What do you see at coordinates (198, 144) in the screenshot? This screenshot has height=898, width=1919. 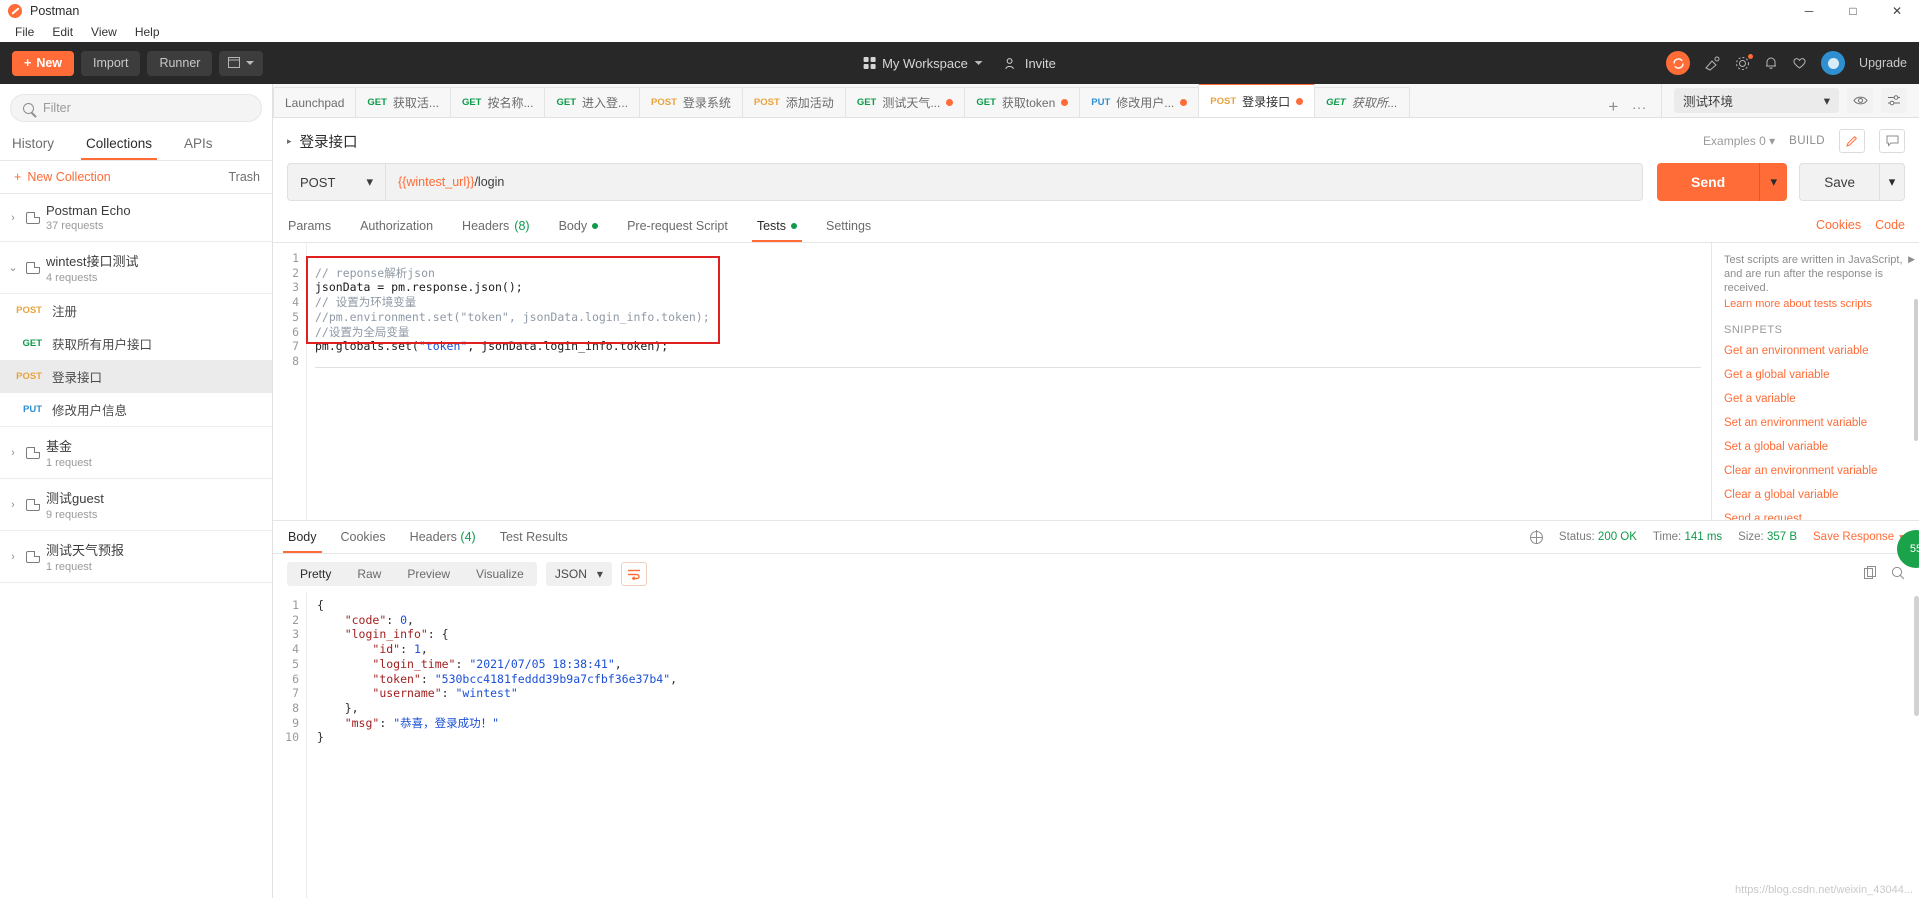 I see `sidebar-tab-apis: APIs` at bounding box center [198, 144].